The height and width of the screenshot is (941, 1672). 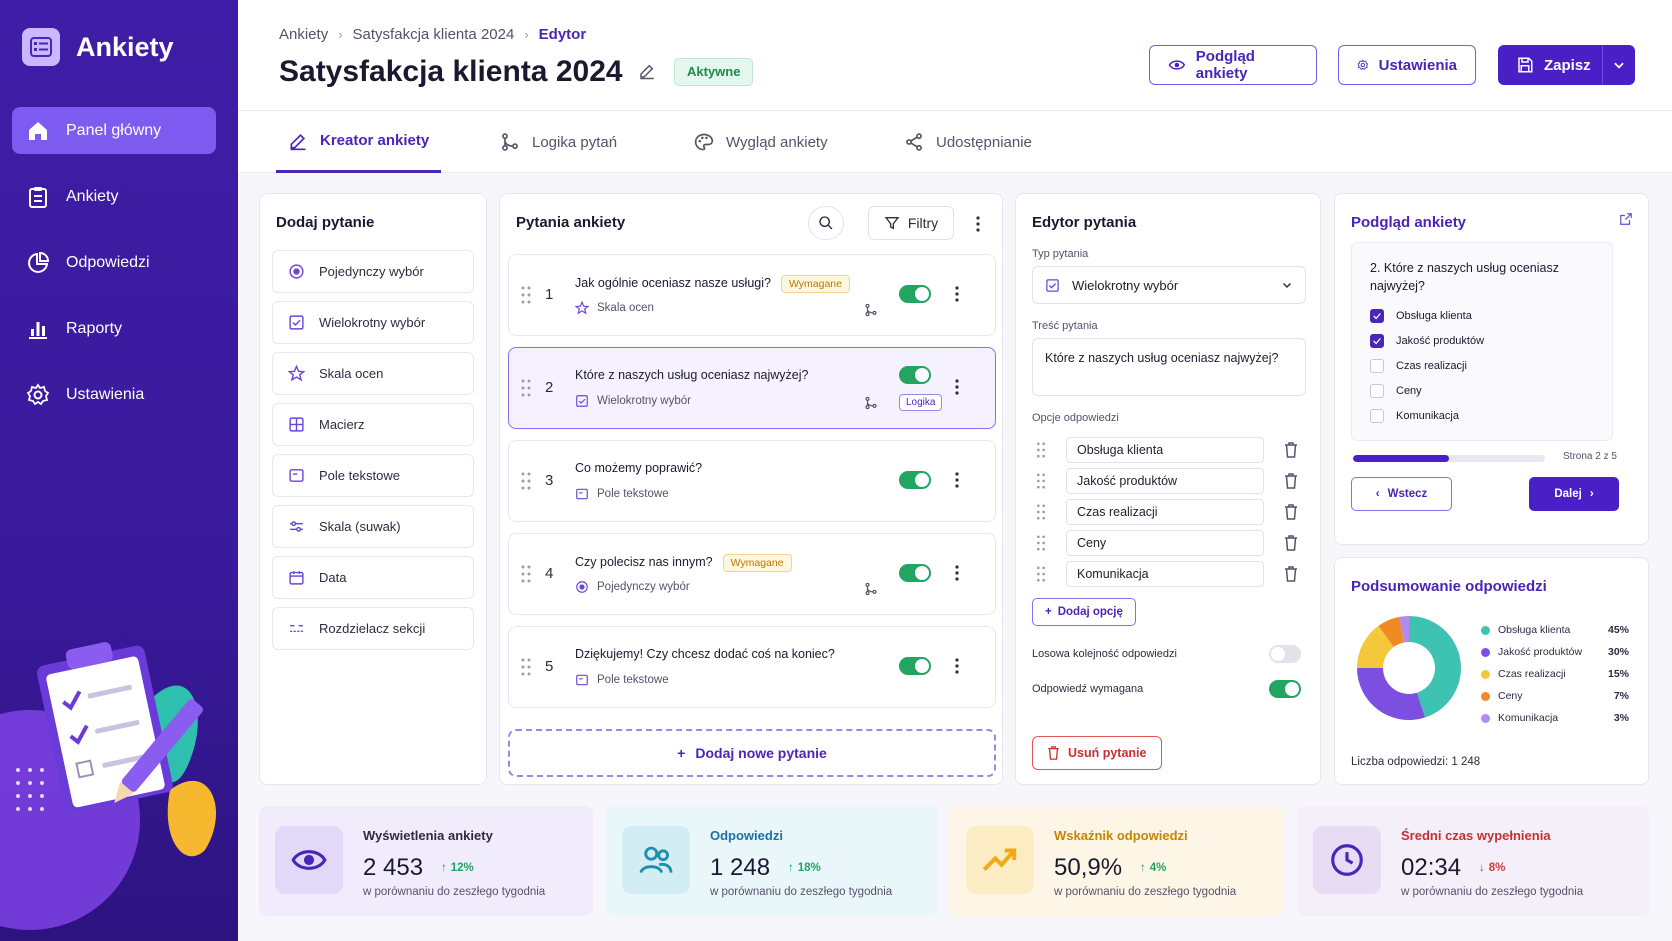 I want to click on sidebar-item-raporty: Raporty, so click(x=114, y=328).